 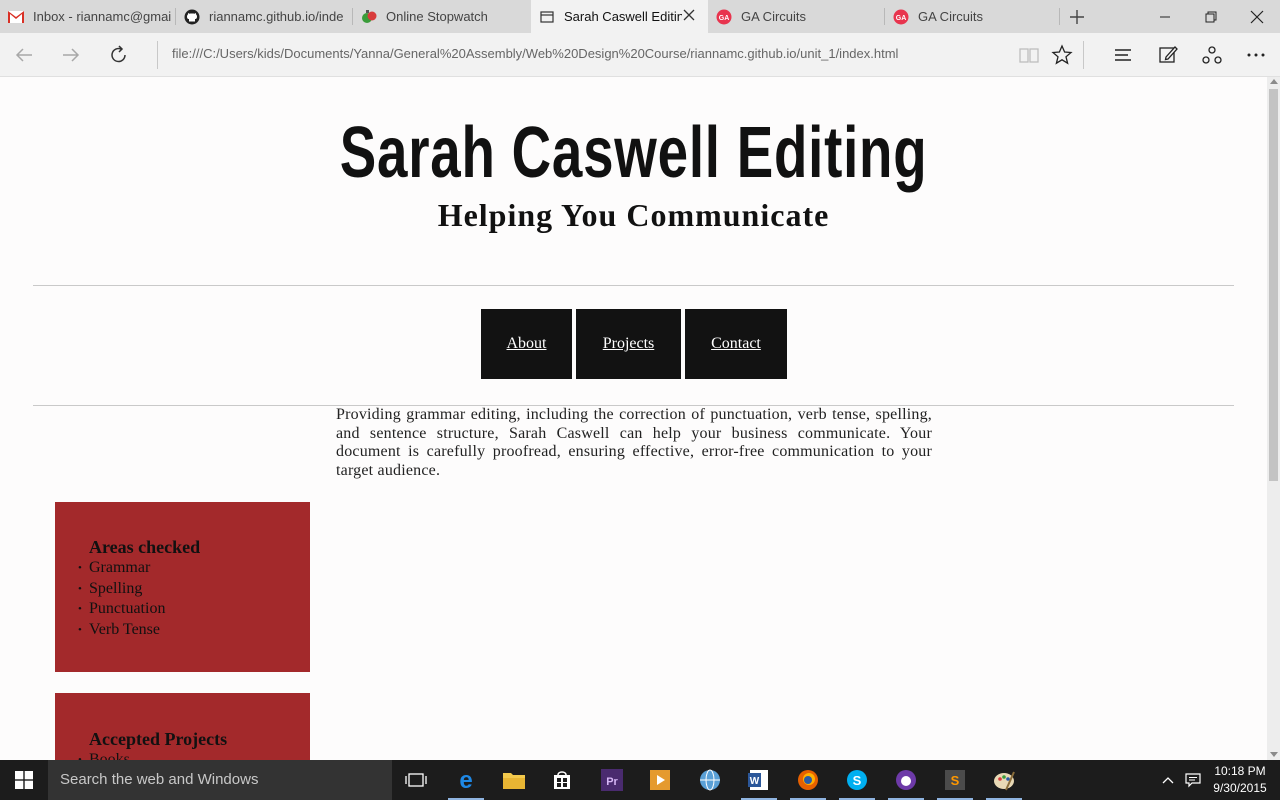 What do you see at coordinates (619, 16) in the screenshot?
I see `tab-sarah-caswell: Sarah Caswell Editin` at bounding box center [619, 16].